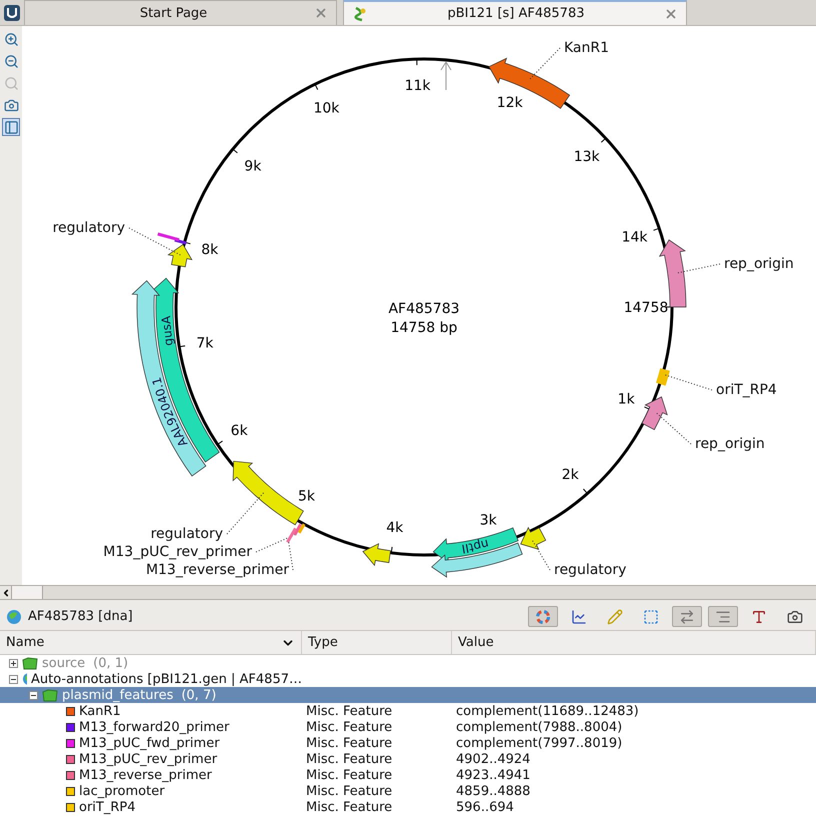  What do you see at coordinates (515, 12) in the screenshot?
I see `tab: pBI121 [s] AF485783` at bounding box center [515, 12].